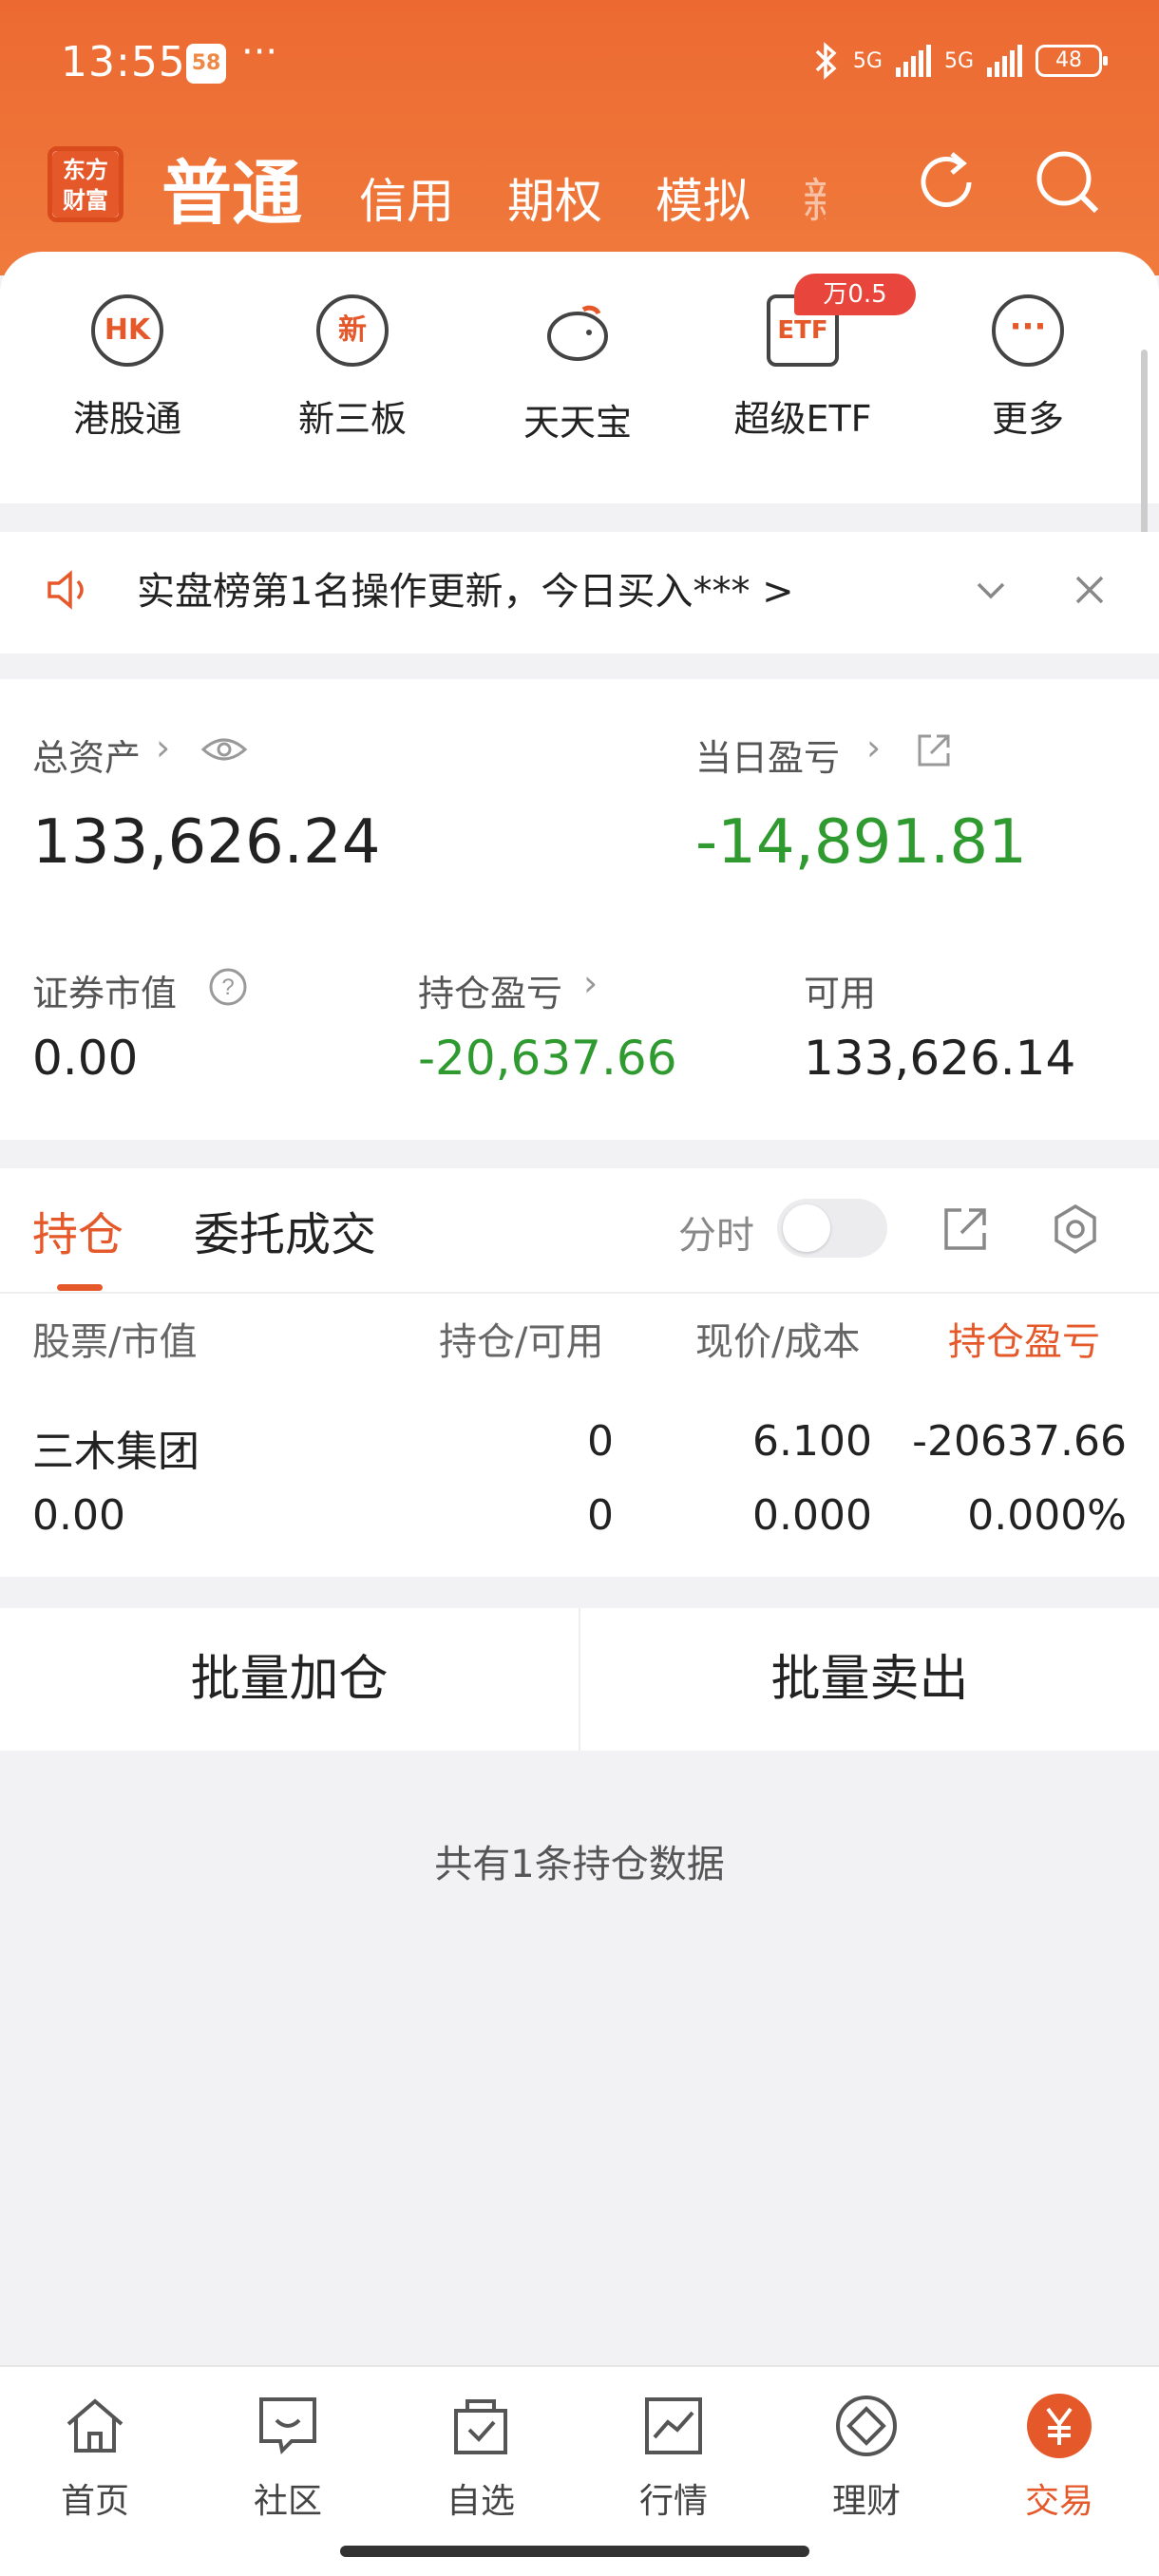 The height and width of the screenshot is (2576, 1159). I want to click on scrollbar, so click(1144, 447).